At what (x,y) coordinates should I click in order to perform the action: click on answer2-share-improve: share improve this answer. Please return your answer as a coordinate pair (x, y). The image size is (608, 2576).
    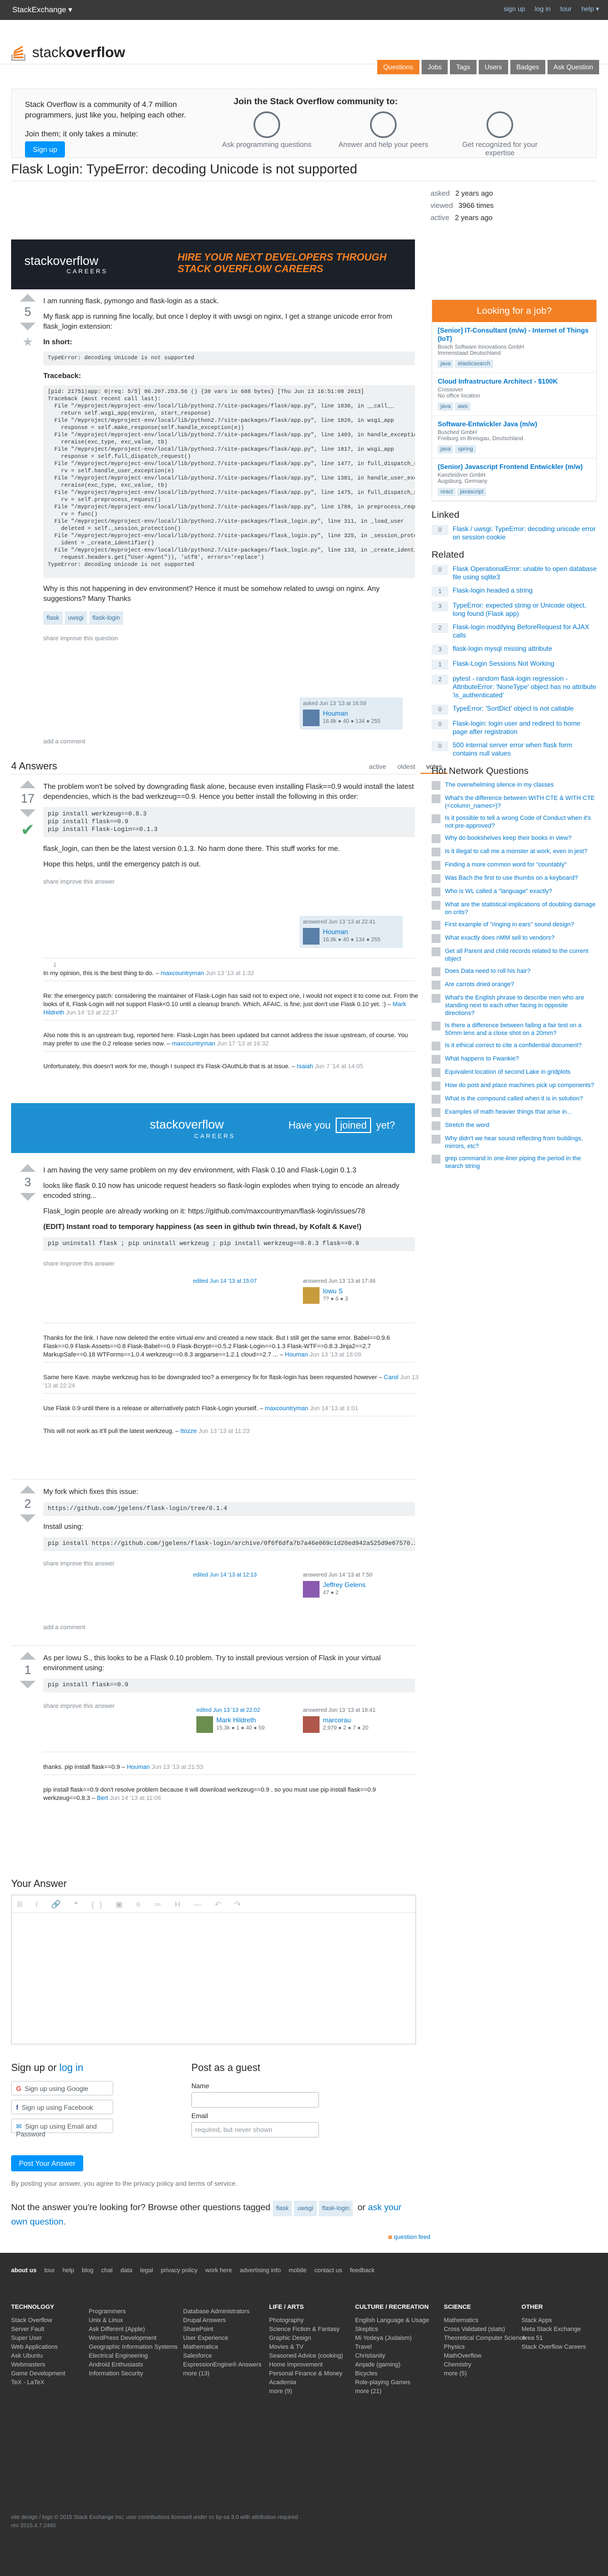
    Looking at the image, I should click on (229, 1264).